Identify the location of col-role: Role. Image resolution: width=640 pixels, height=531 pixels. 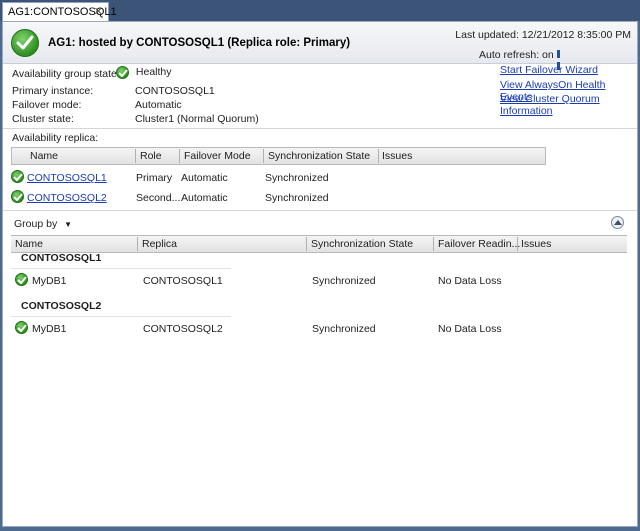
(149, 156).